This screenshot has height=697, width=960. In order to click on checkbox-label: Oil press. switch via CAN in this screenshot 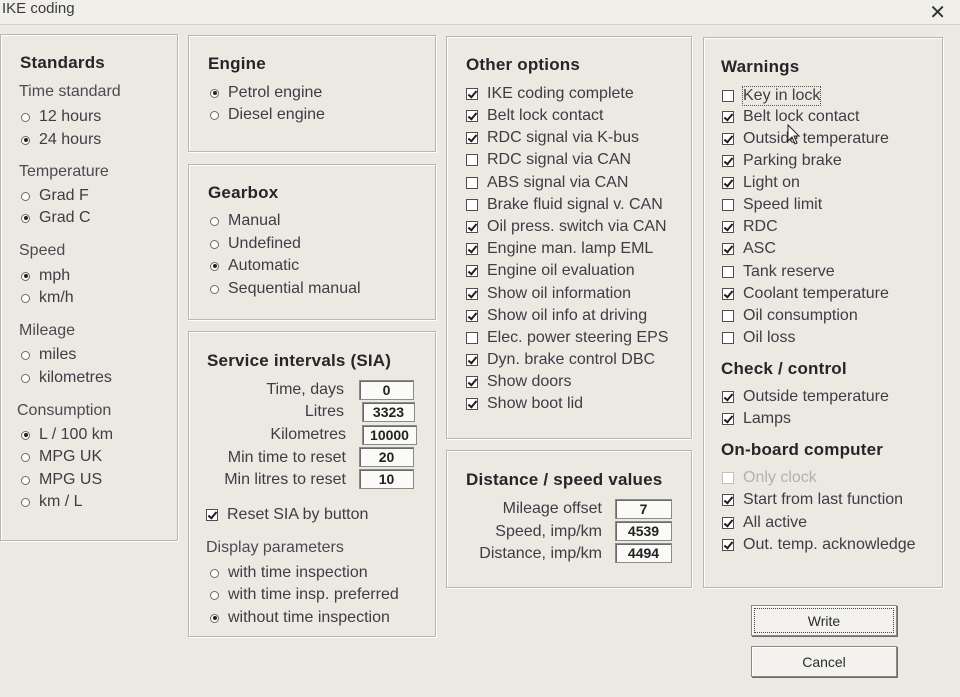, I will do `click(577, 226)`.